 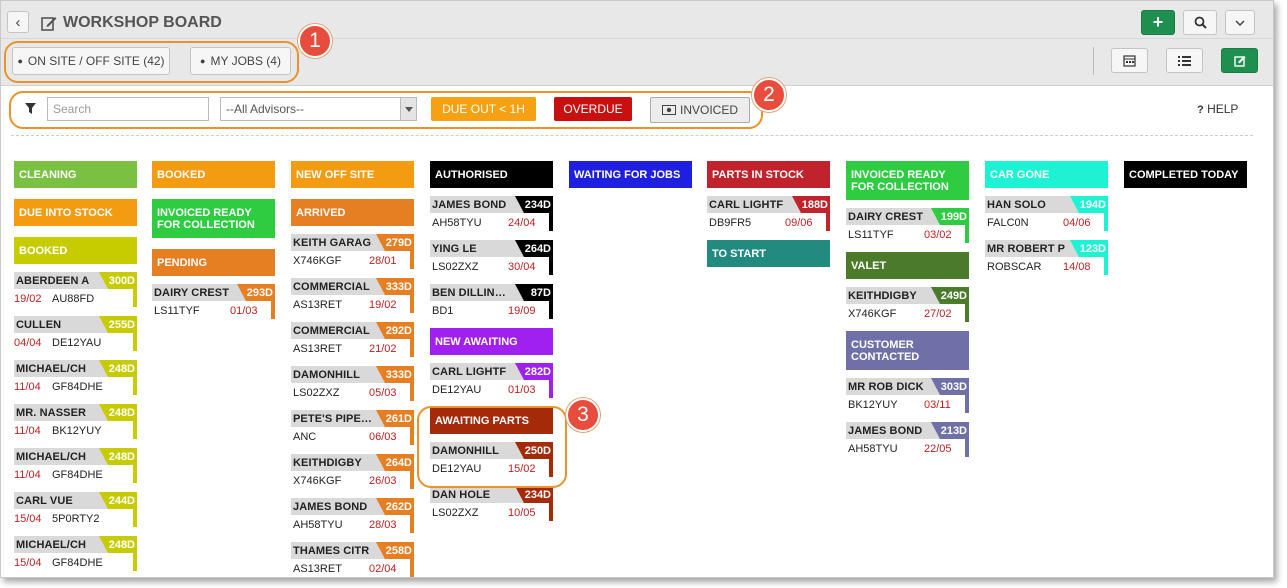 What do you see at coordinates (352, 559) in the screenshot?
I see `job-card: THAMES CITR 258D AS13RET 02/04` at bounding box center [352, 559].